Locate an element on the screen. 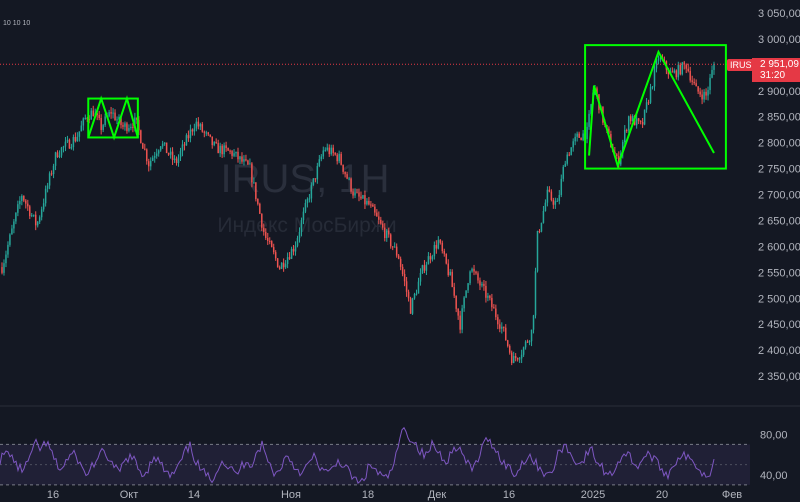 This screenshot has width=800, height=502. price-tick-label: 2 500,00 is located at coordinates (779, 299).